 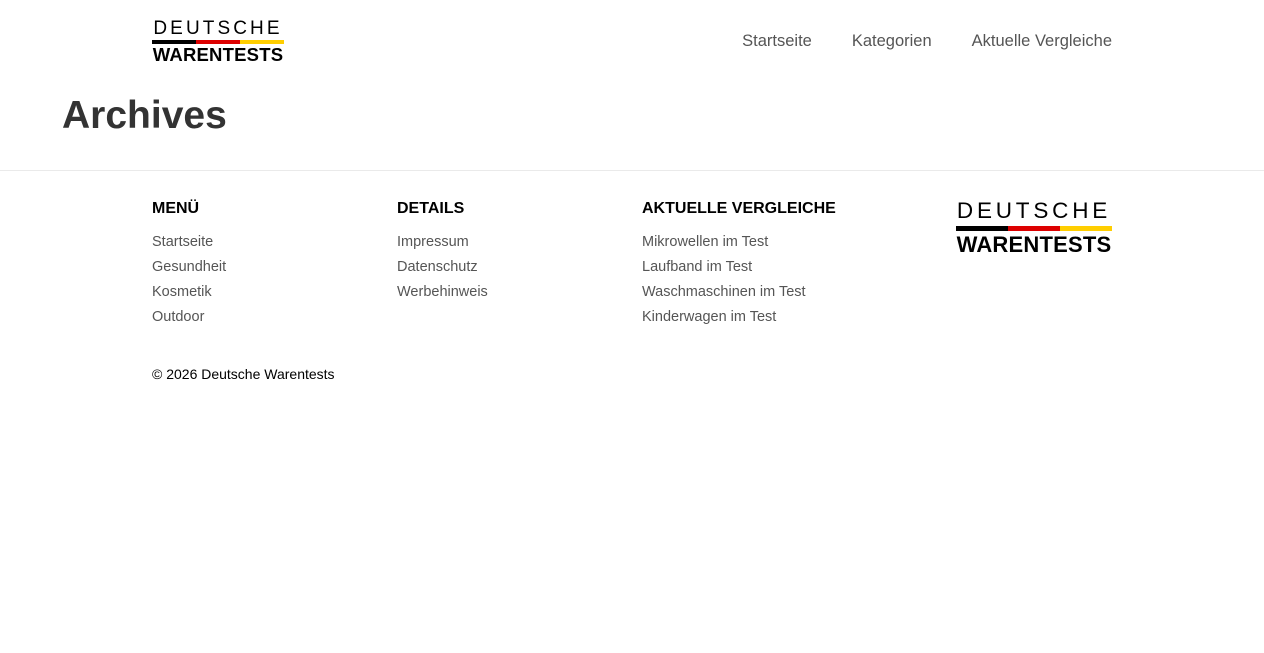 I want to click on footer-link-kosmetik: Kosmetik, so click(x=182, y=292).